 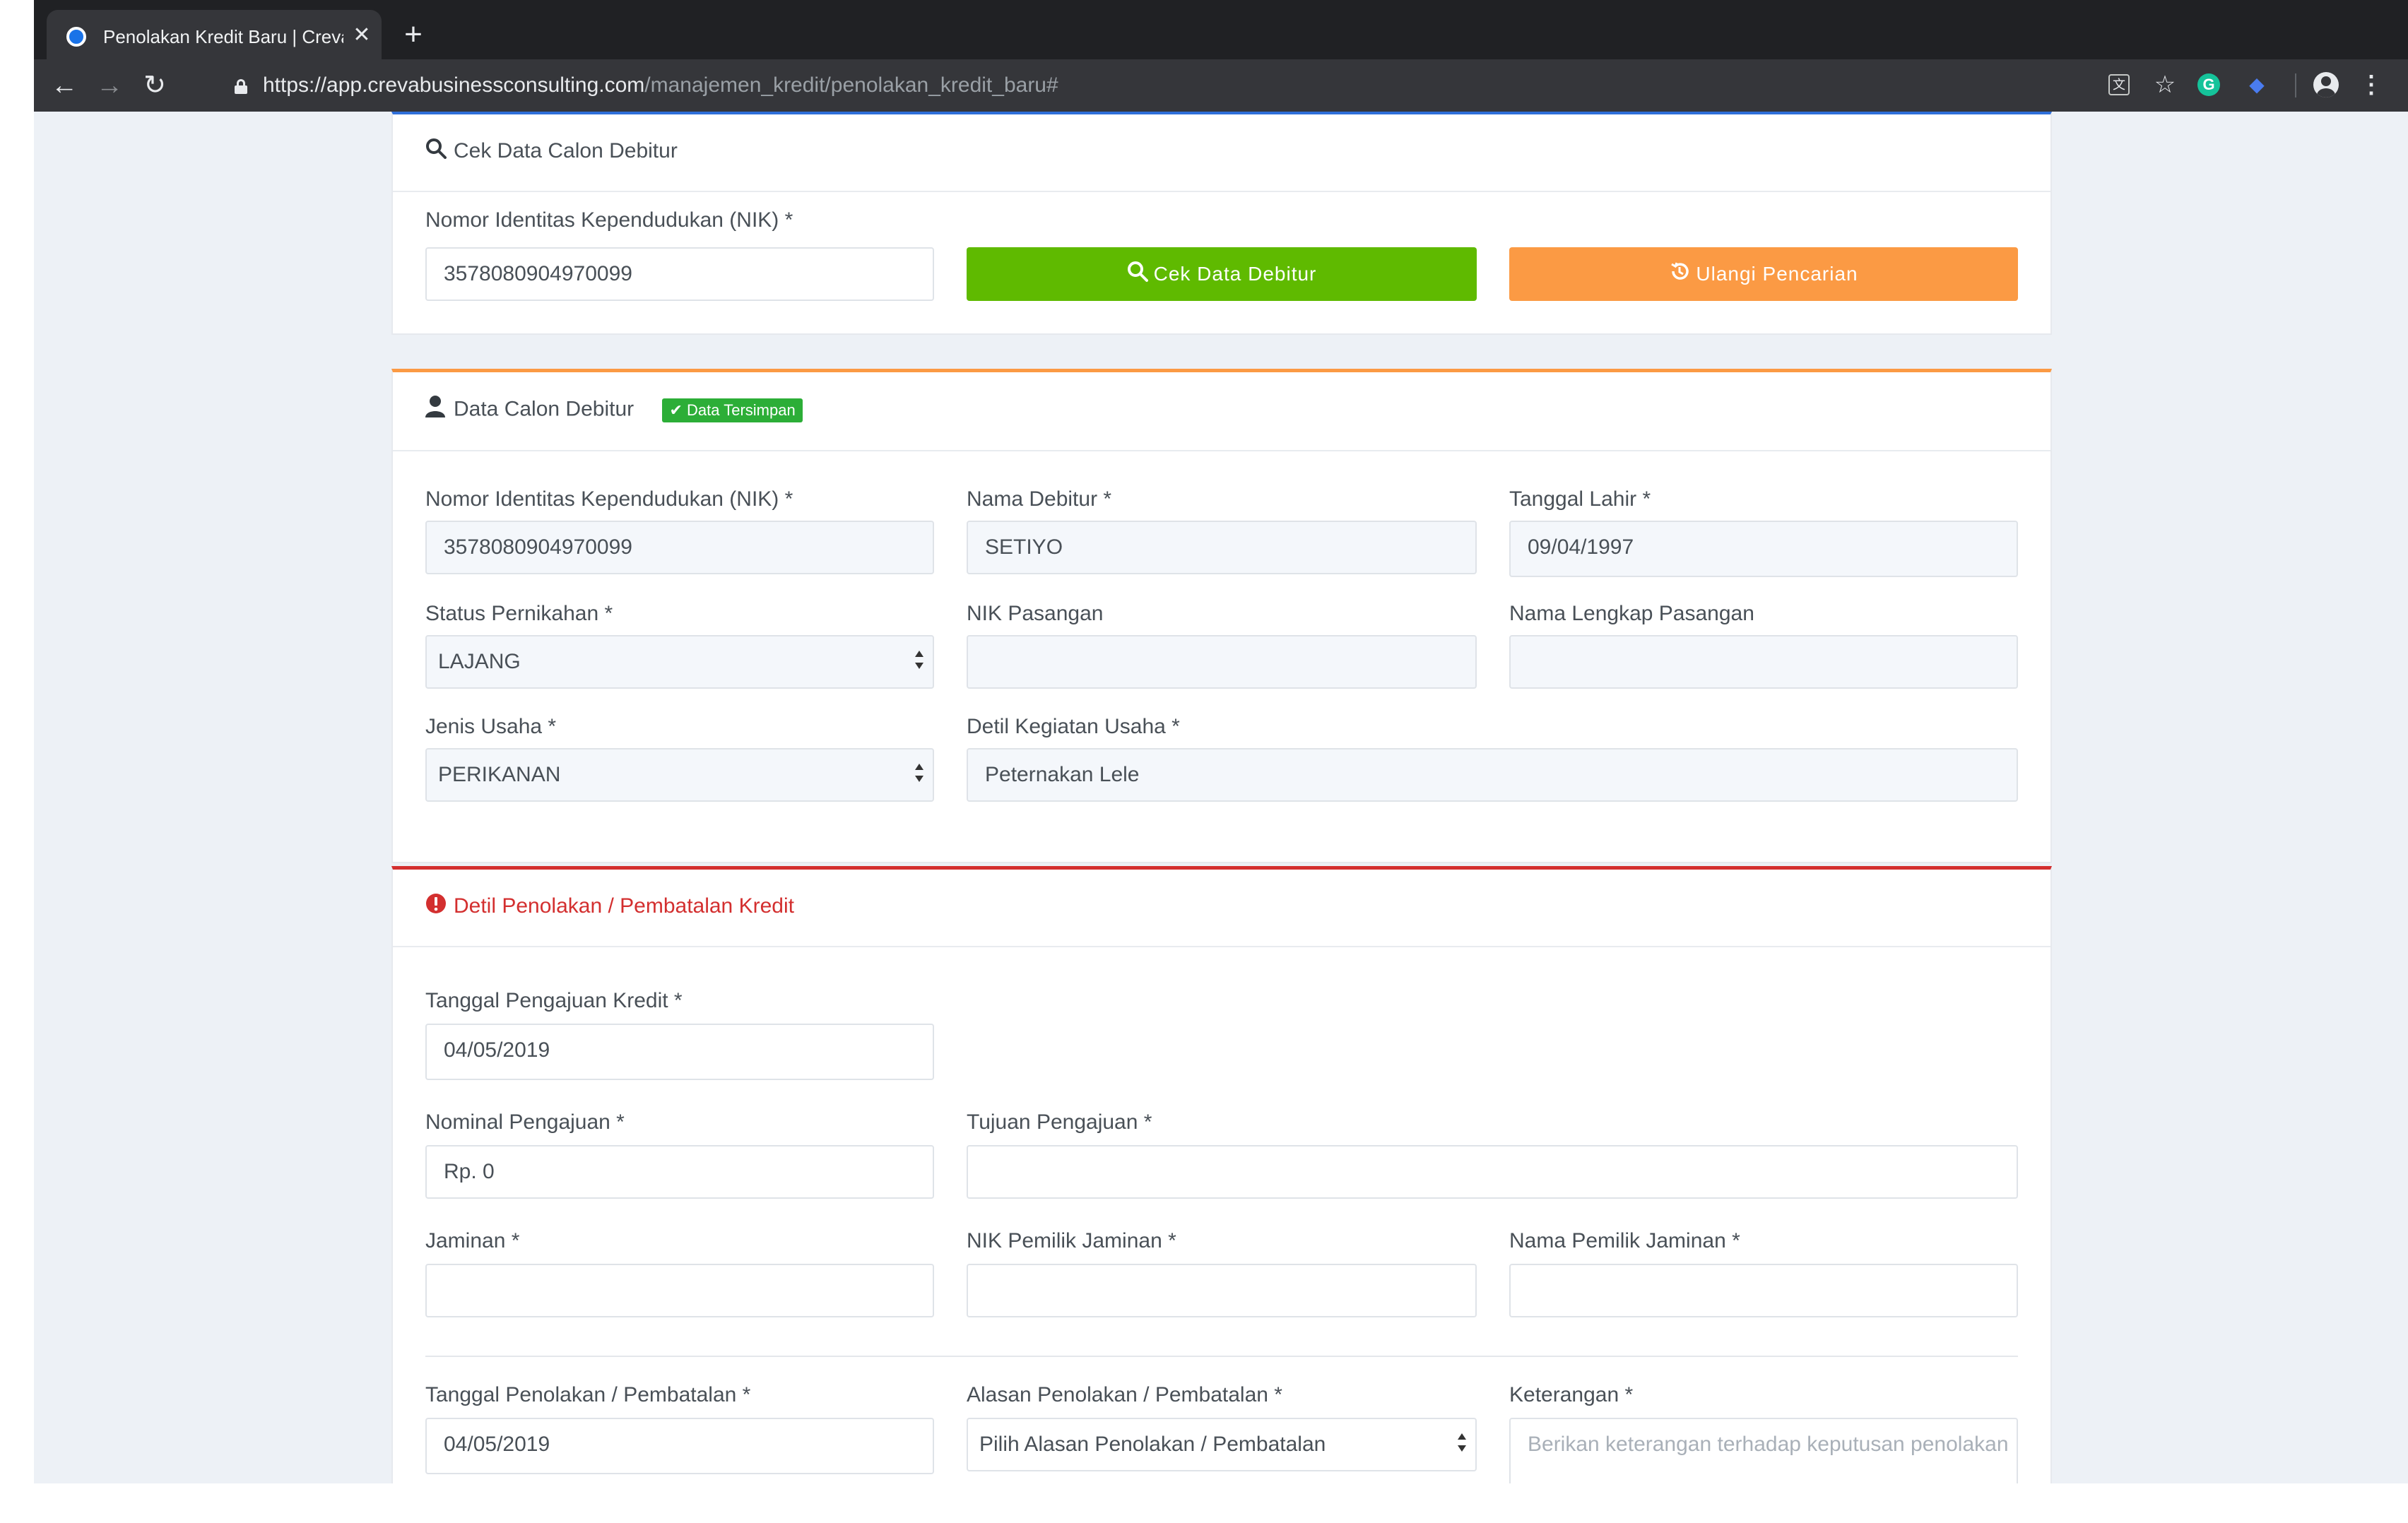 What do you see at coordinates (554, 1000) in the screenshot?
I see `tanggal-pengajuan-label: Tanggal Pengajuan Kredit *` at bounding box center [554, 1000].